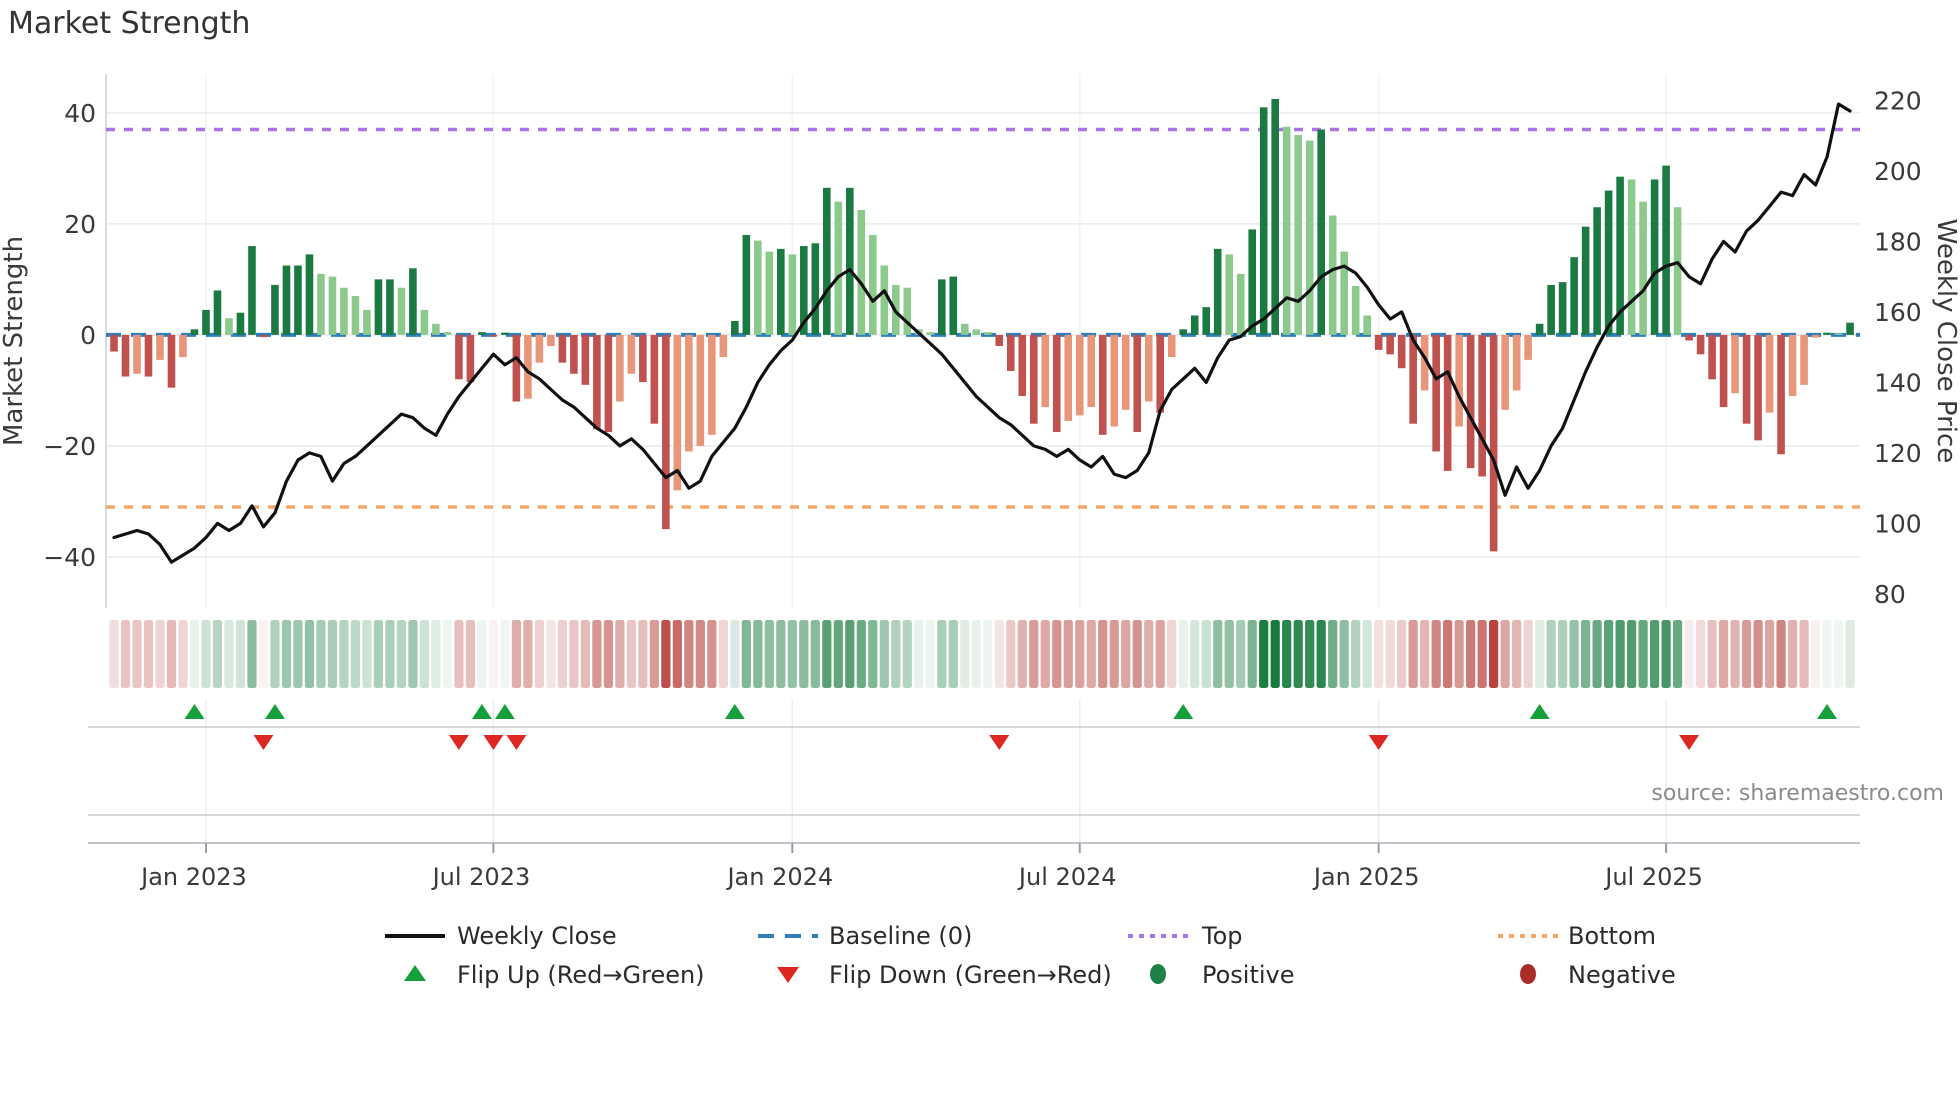  Describe the element at coordinates (1890, 594) in the screenshot. I see `right-axis-tick-label: 80` at that location.